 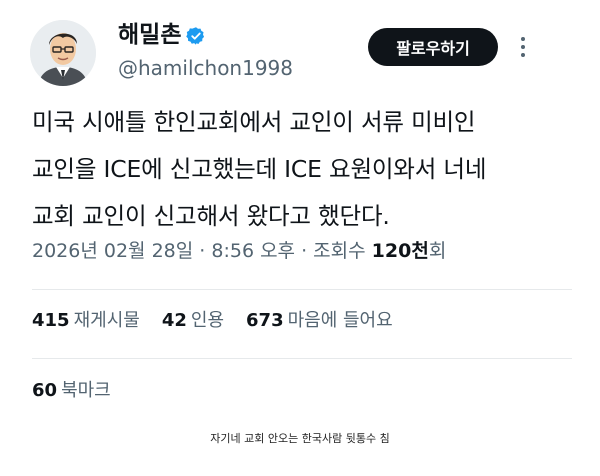 What do you see at coordinates (106, 320) in the screenshot?
I see `reposts-label: 재게시물` at bounding box center [106, 320].